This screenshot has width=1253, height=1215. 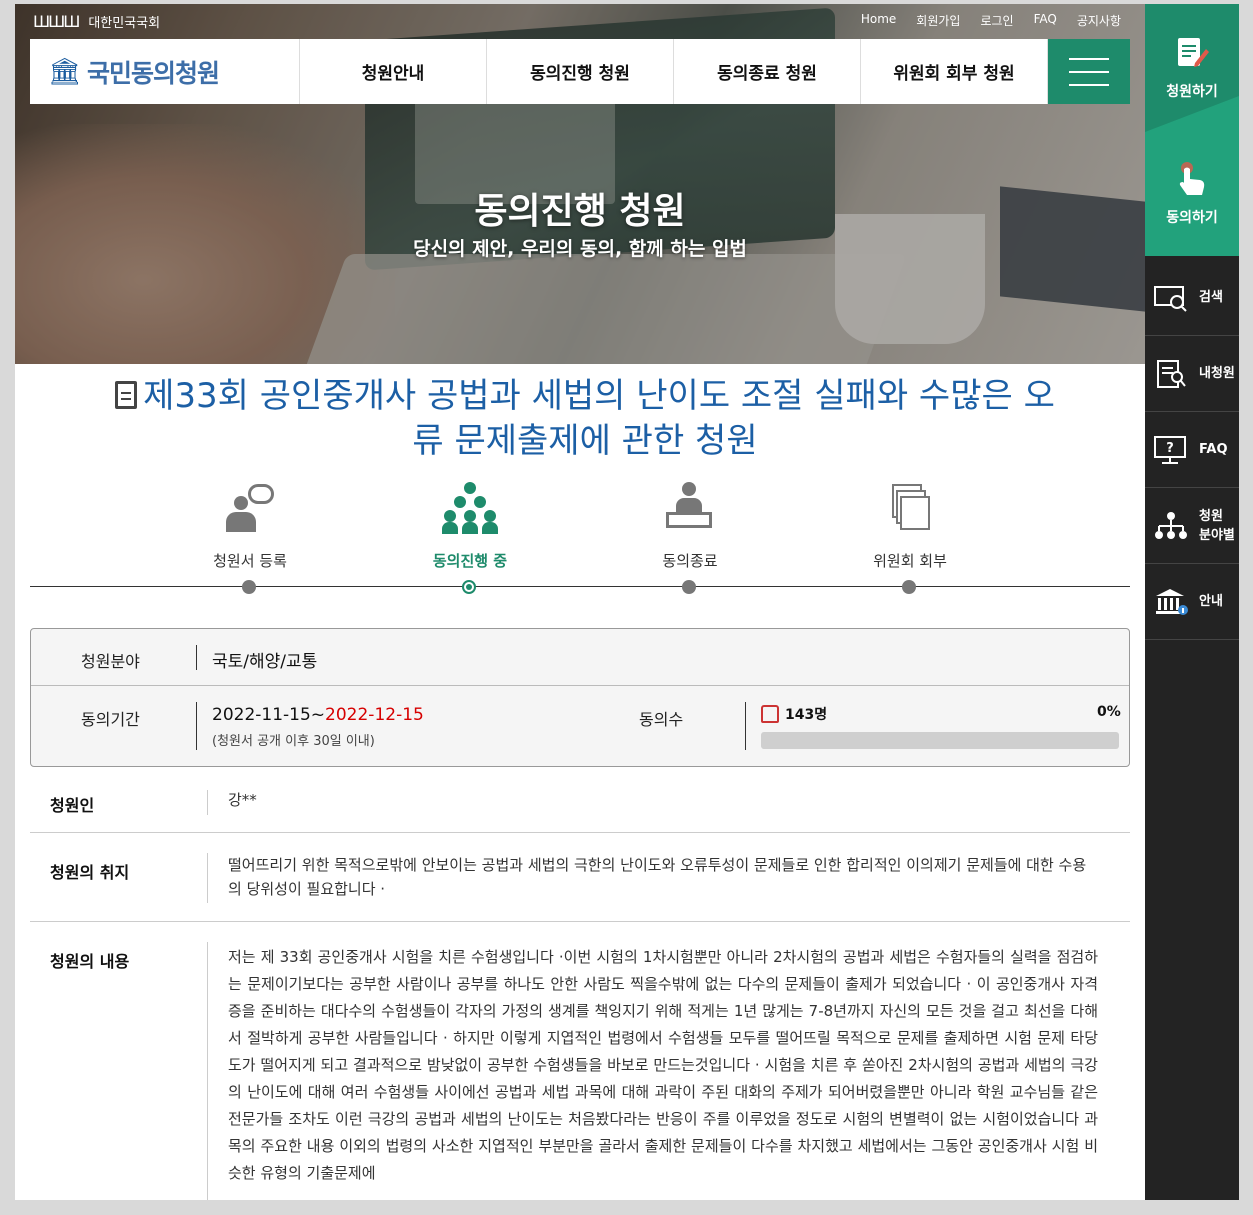 What do you see at coordinates (469, 587) in the screenshot?
I see `step-dot-active` at bounding box center [469, 587].